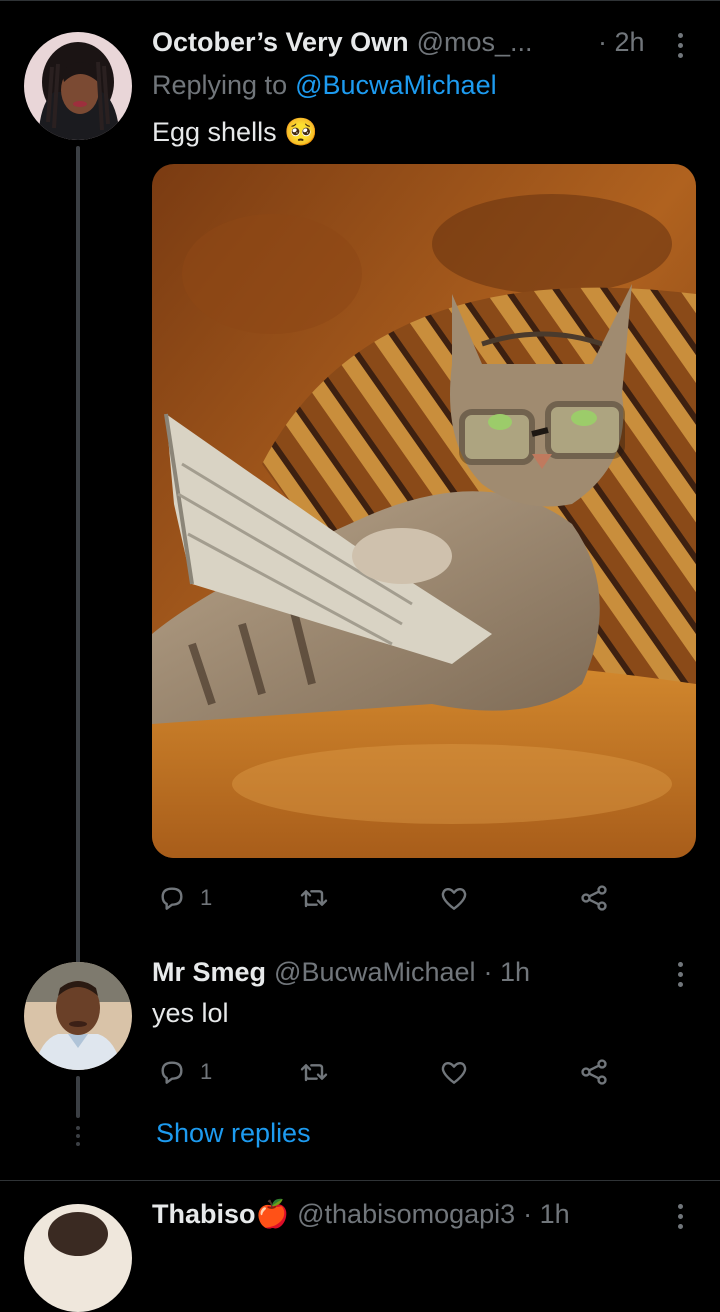 The image size is (720, 1312). What do you see at coordinates (78, 1138) in the screenshot?
I see `thread-dots` at bounding box center [78, 1138].